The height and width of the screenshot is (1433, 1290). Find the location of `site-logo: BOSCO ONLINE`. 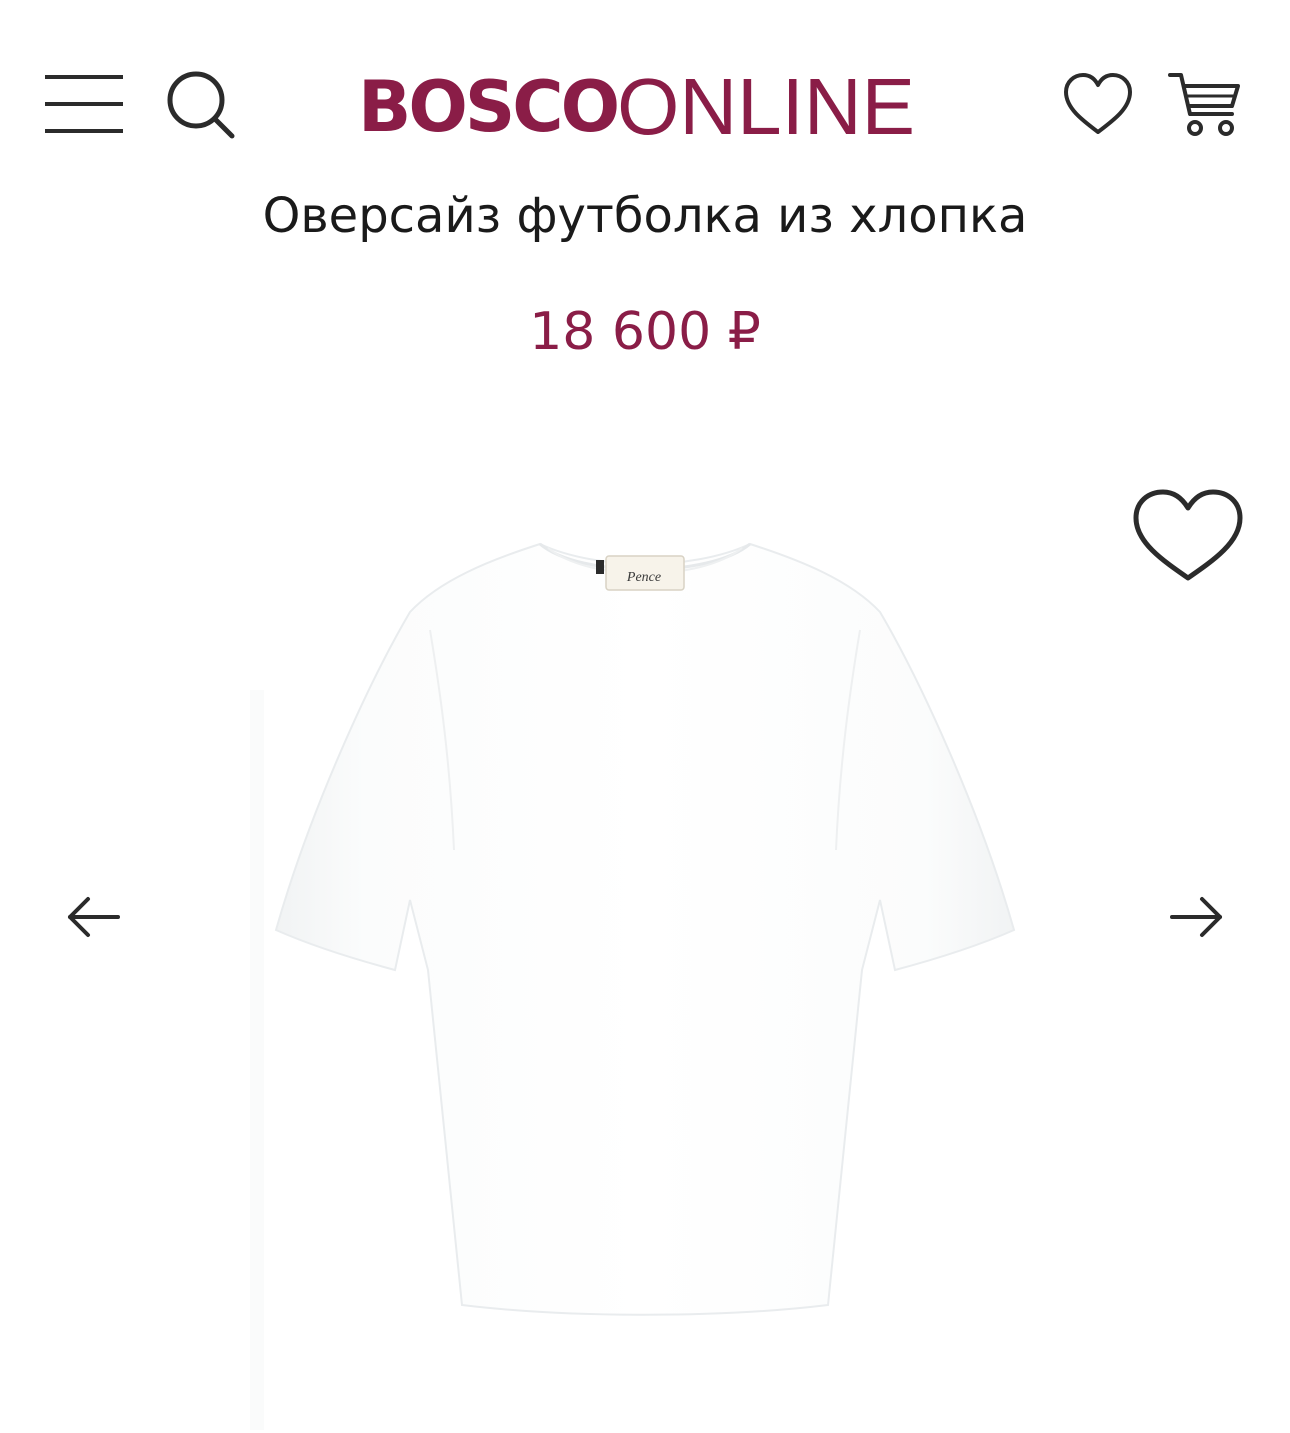

site-logo: BOSCO ONLINE is located at coordinates (636, 107).